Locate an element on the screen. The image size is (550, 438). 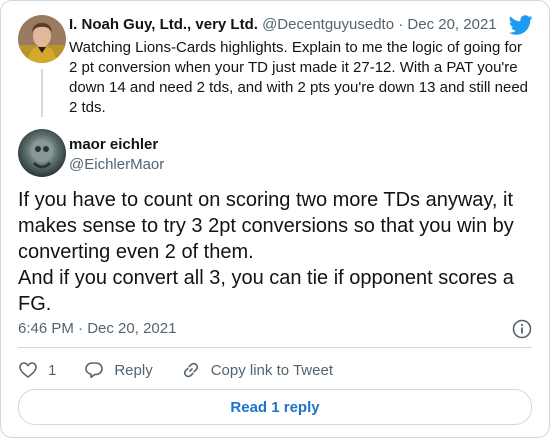
parent-author-handle: @Decentguyusedto is located at coordinates (328, 24).